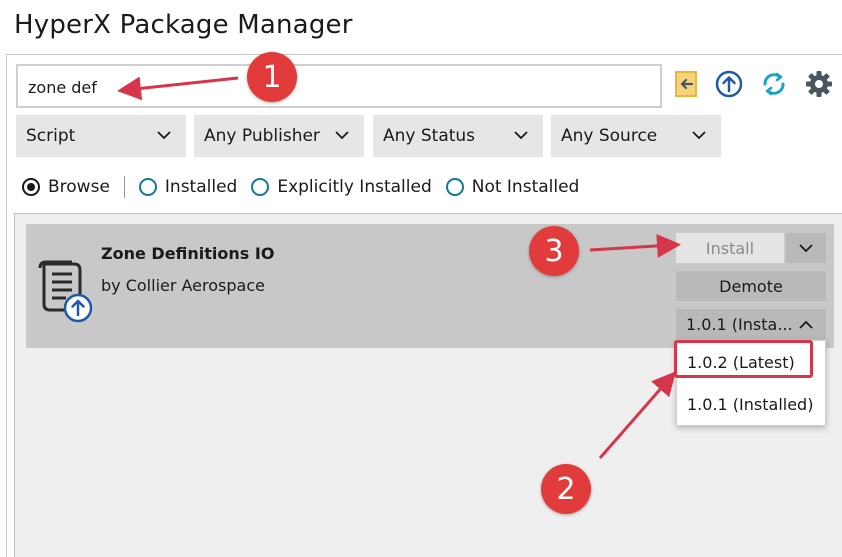 The width and height of the screenshot is (842, 557). I want to click on radio-not-installed-indicator, so click(454, 187).